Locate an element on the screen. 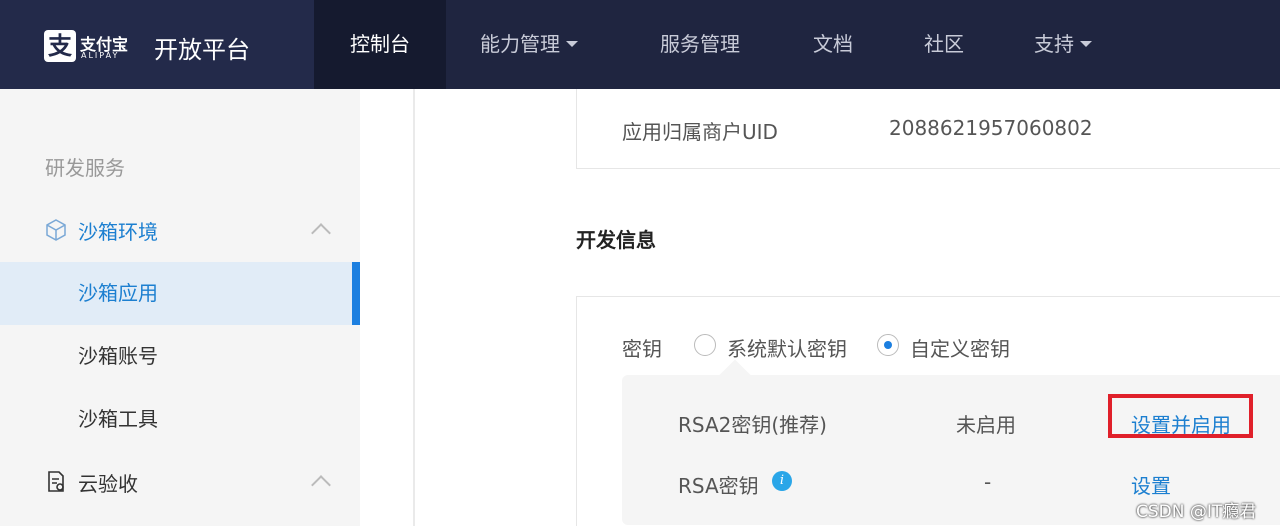  cube-icon is located at coordinates (56, 230).